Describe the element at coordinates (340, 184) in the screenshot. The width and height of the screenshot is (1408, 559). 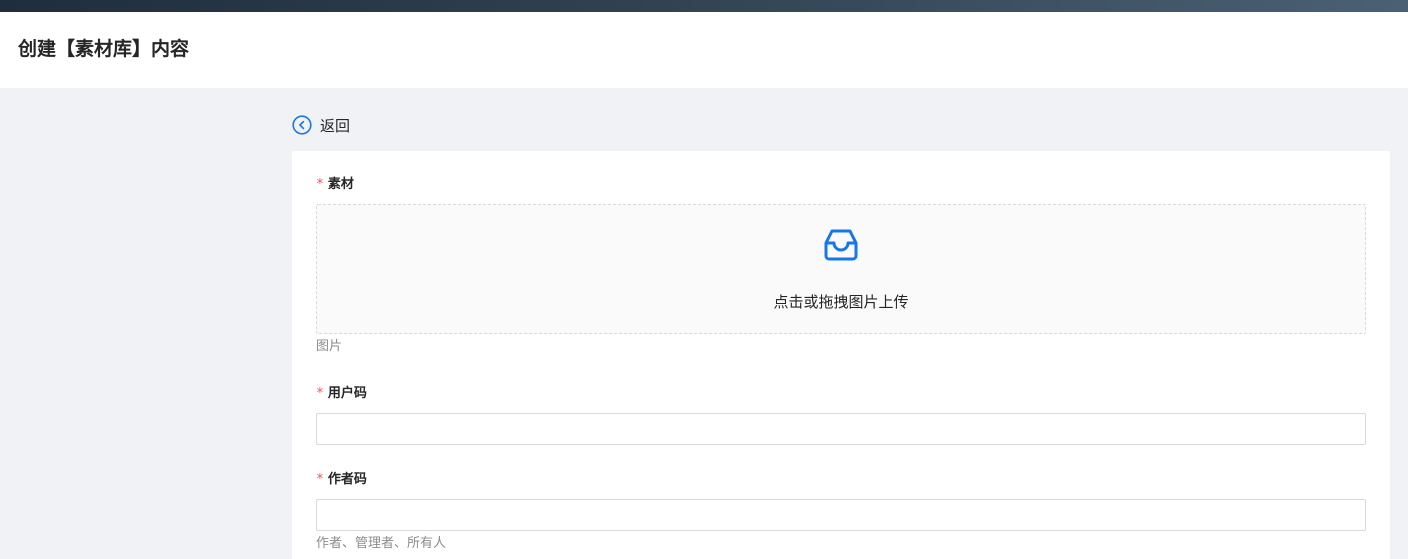
I see `material-label-text: 素材` at that location.